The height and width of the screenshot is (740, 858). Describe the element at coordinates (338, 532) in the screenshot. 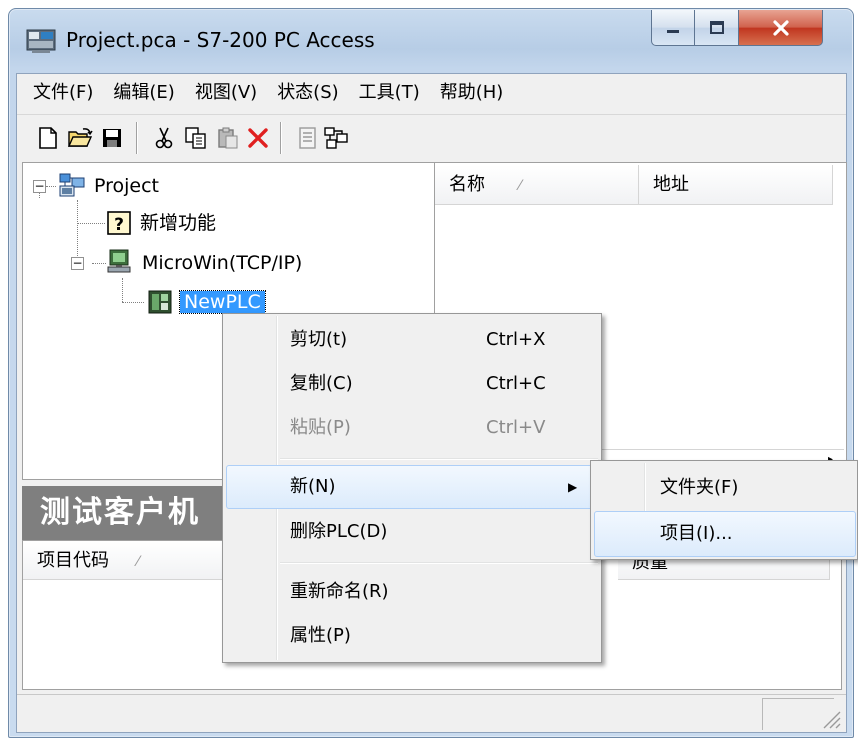

I see `ctx-delete-plc: 删除PLC(D)` at that location.